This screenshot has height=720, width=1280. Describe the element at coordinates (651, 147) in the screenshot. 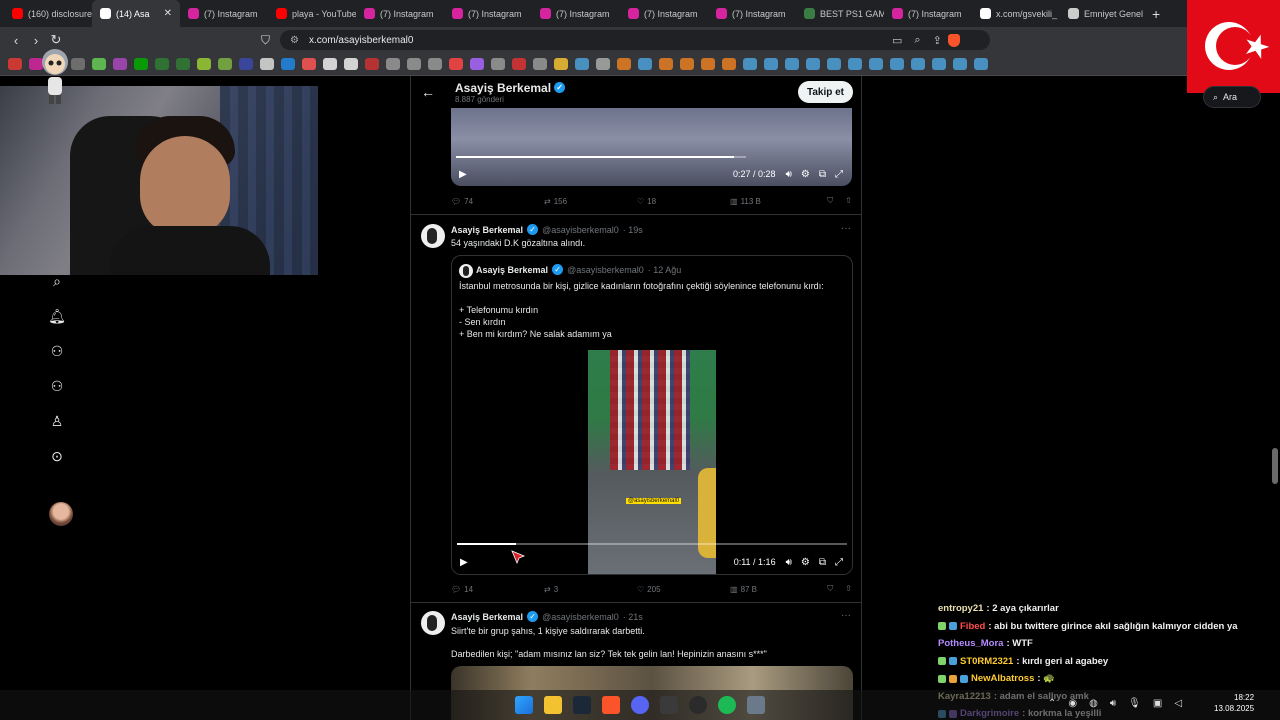

I see `video-player-1: ▶ 0:27 / 0:28 🔊︎ ⚙ ⧉ ⤢` at that location.